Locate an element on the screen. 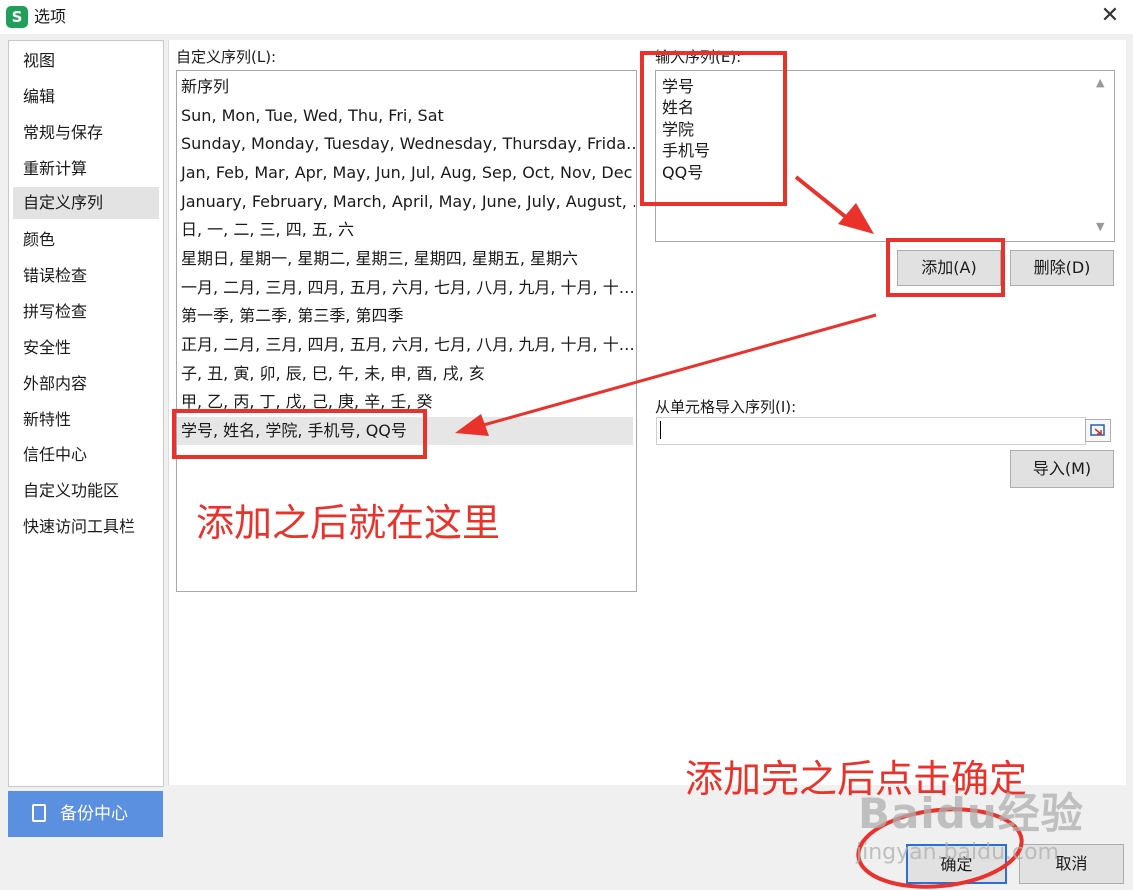 Image resolution: width=1133 pixels, height=890 pixels. arrow-to-row-icon is located at coordinates (678, 370).